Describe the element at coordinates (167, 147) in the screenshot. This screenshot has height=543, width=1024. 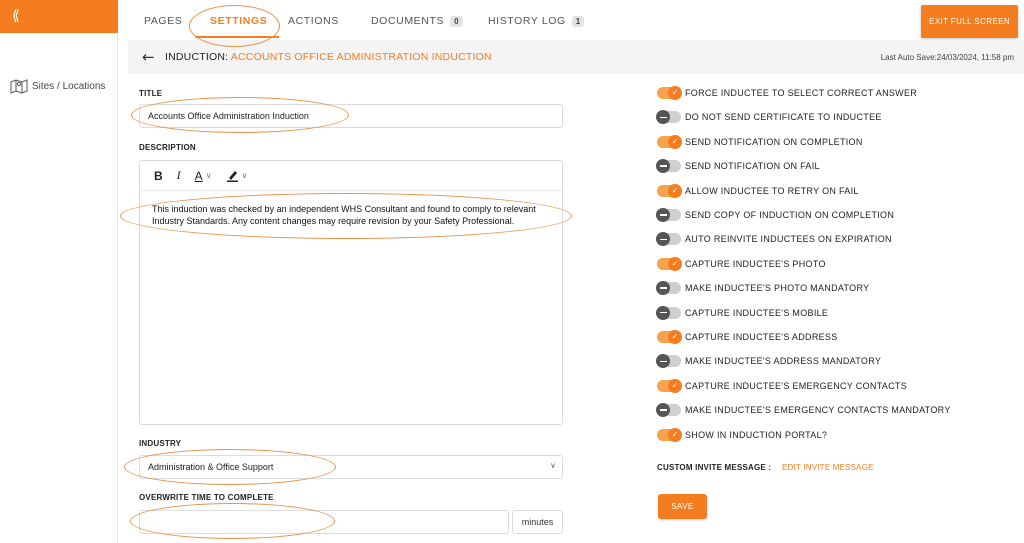
I see `description-label: DESCRIPTION` at that location.